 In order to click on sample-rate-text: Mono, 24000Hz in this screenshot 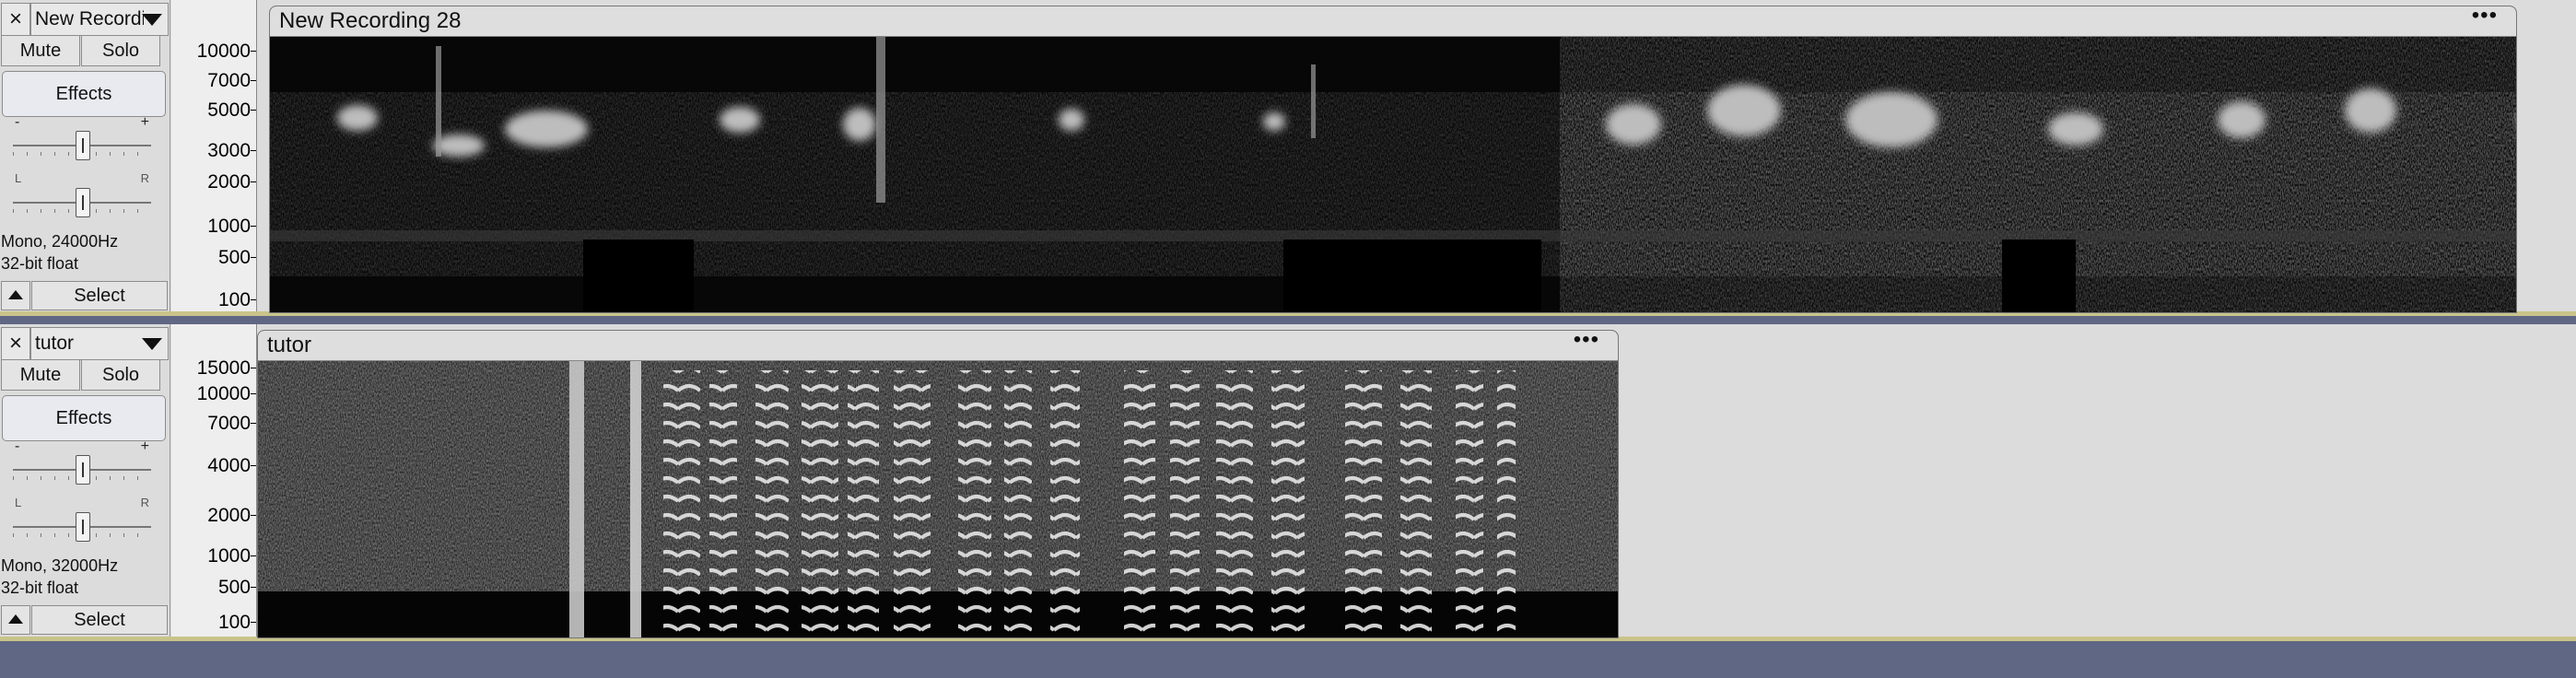, I will do `click(60, 241)`.